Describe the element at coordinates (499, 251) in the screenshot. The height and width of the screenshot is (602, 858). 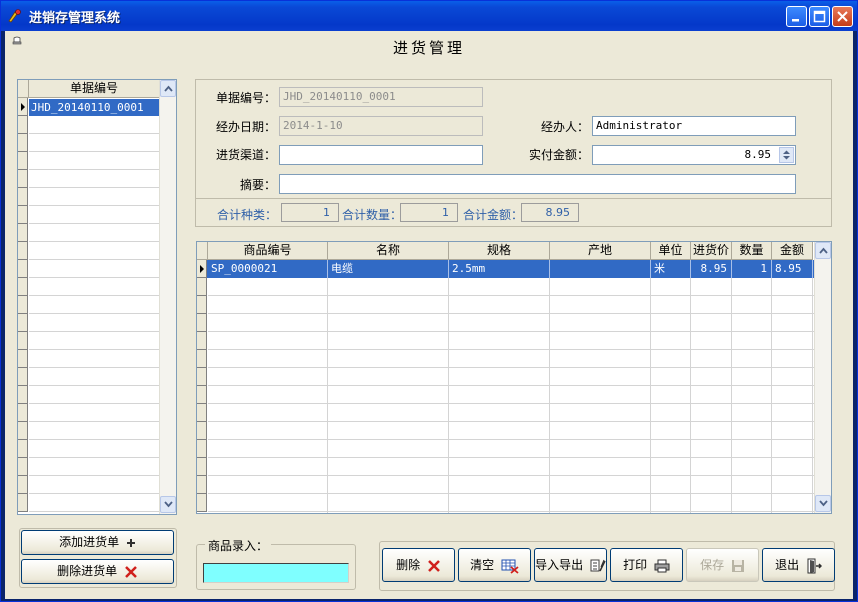
I see `column-header: 规格` at that location.